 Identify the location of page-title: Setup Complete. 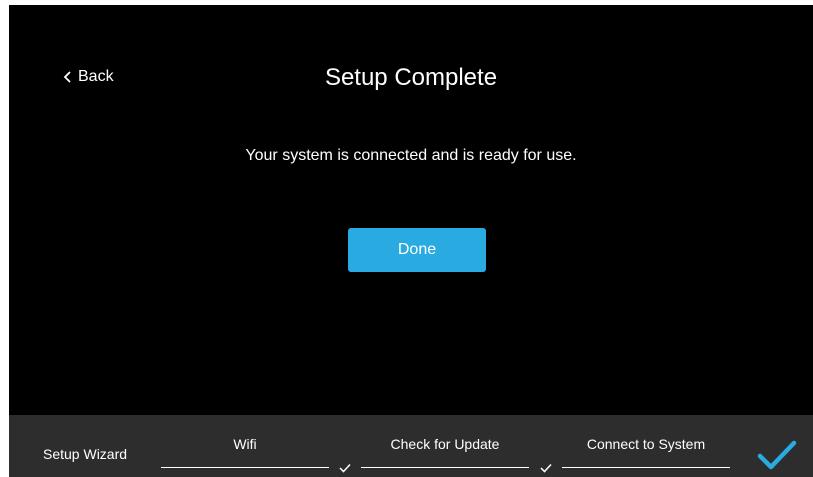
(411, 77).